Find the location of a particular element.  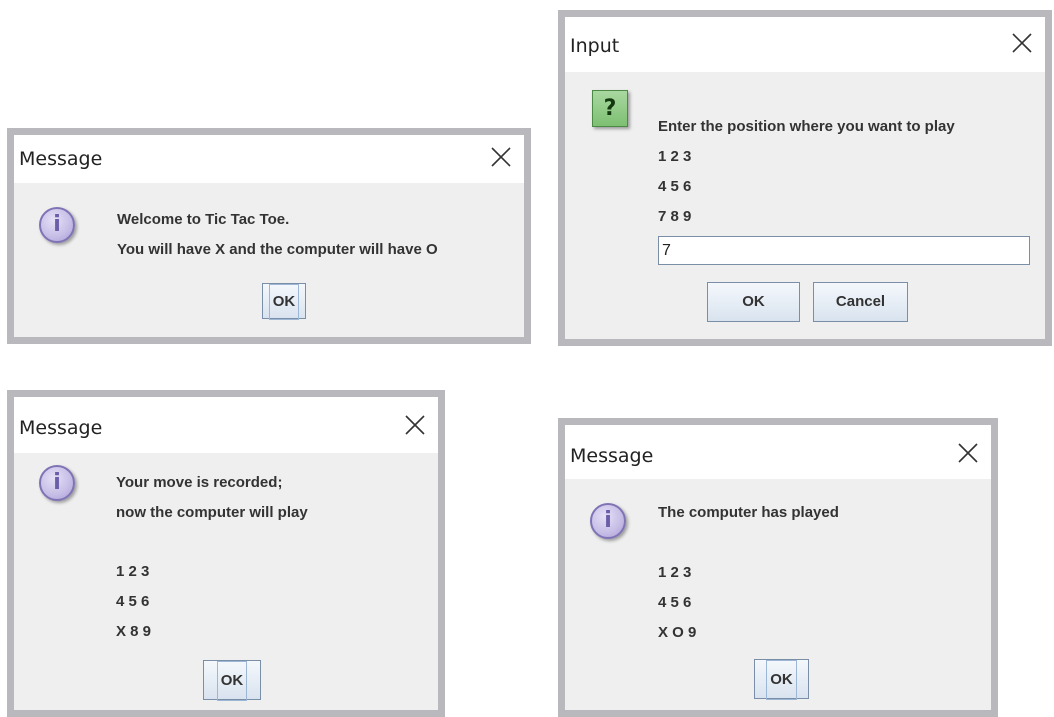

cancel-button-label: Cancel is located at coordinates (860, 301).